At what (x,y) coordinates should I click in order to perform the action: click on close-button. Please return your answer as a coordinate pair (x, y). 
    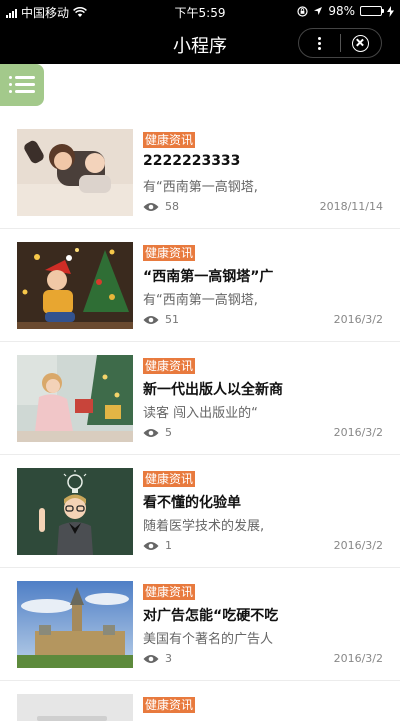
    Looking at the image, I should click on (361, 43).